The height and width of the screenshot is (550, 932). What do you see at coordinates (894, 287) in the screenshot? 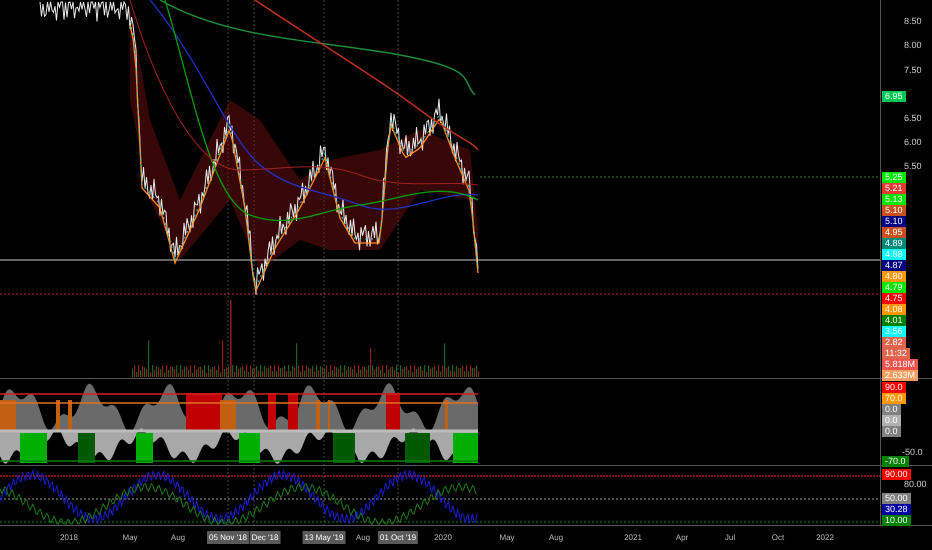
I see `price-label: 4.79` at bounding box center [894, 287].